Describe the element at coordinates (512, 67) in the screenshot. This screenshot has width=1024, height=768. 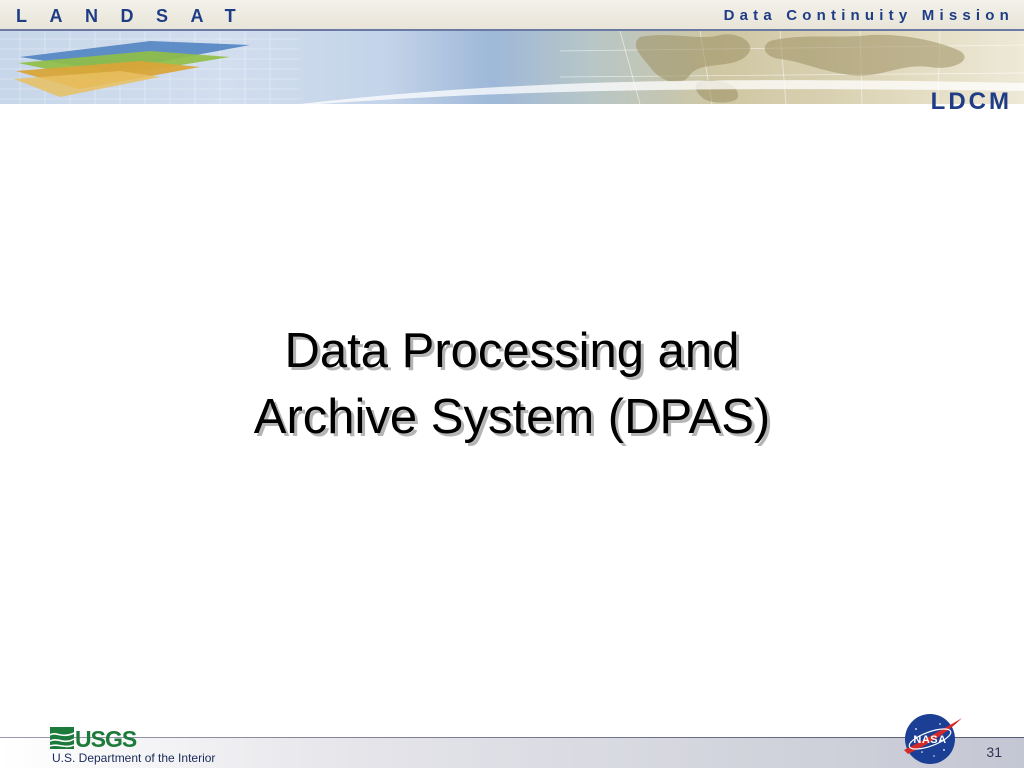
I see `banner-artwork` at that location.